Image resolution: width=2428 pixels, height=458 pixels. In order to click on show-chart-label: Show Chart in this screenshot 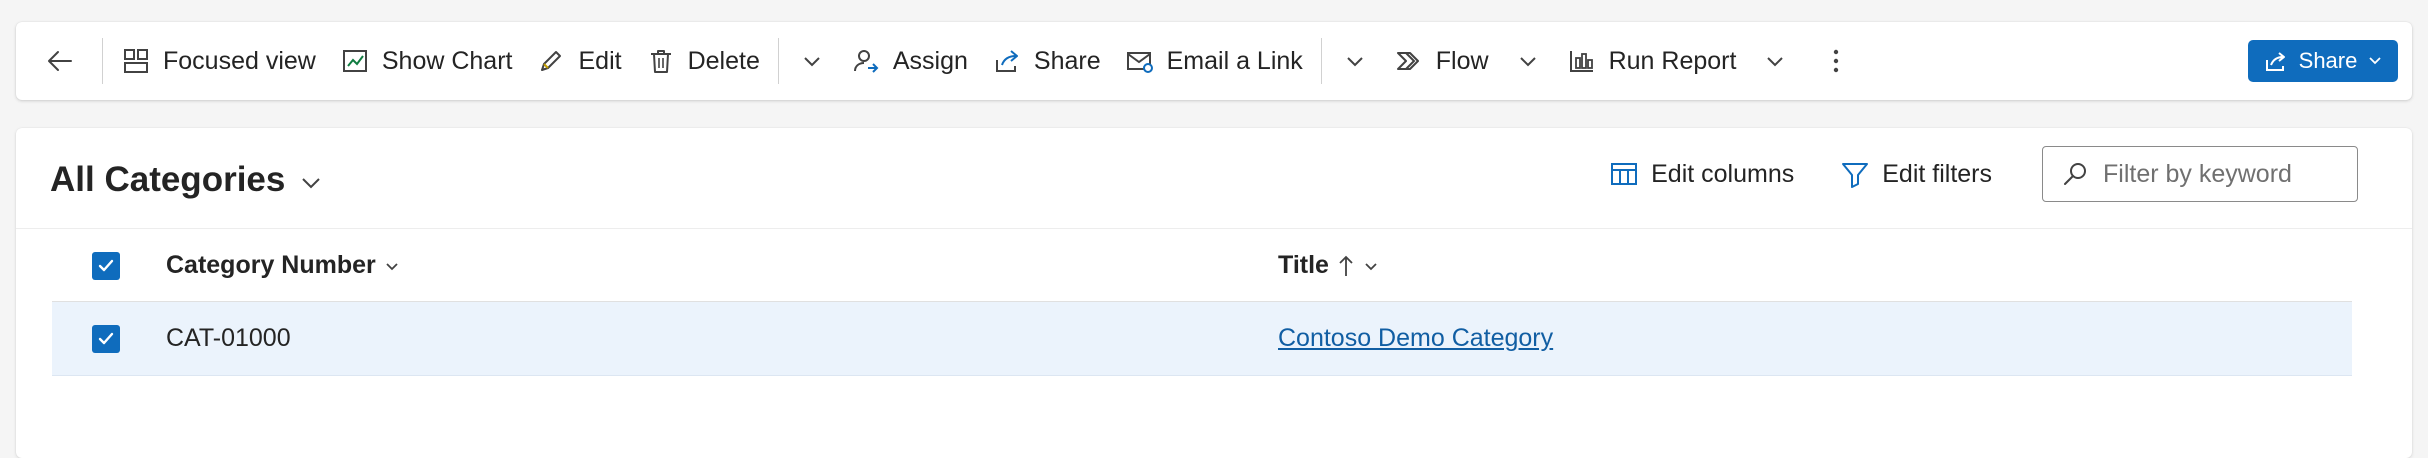, I will do `click(447, 60)`.